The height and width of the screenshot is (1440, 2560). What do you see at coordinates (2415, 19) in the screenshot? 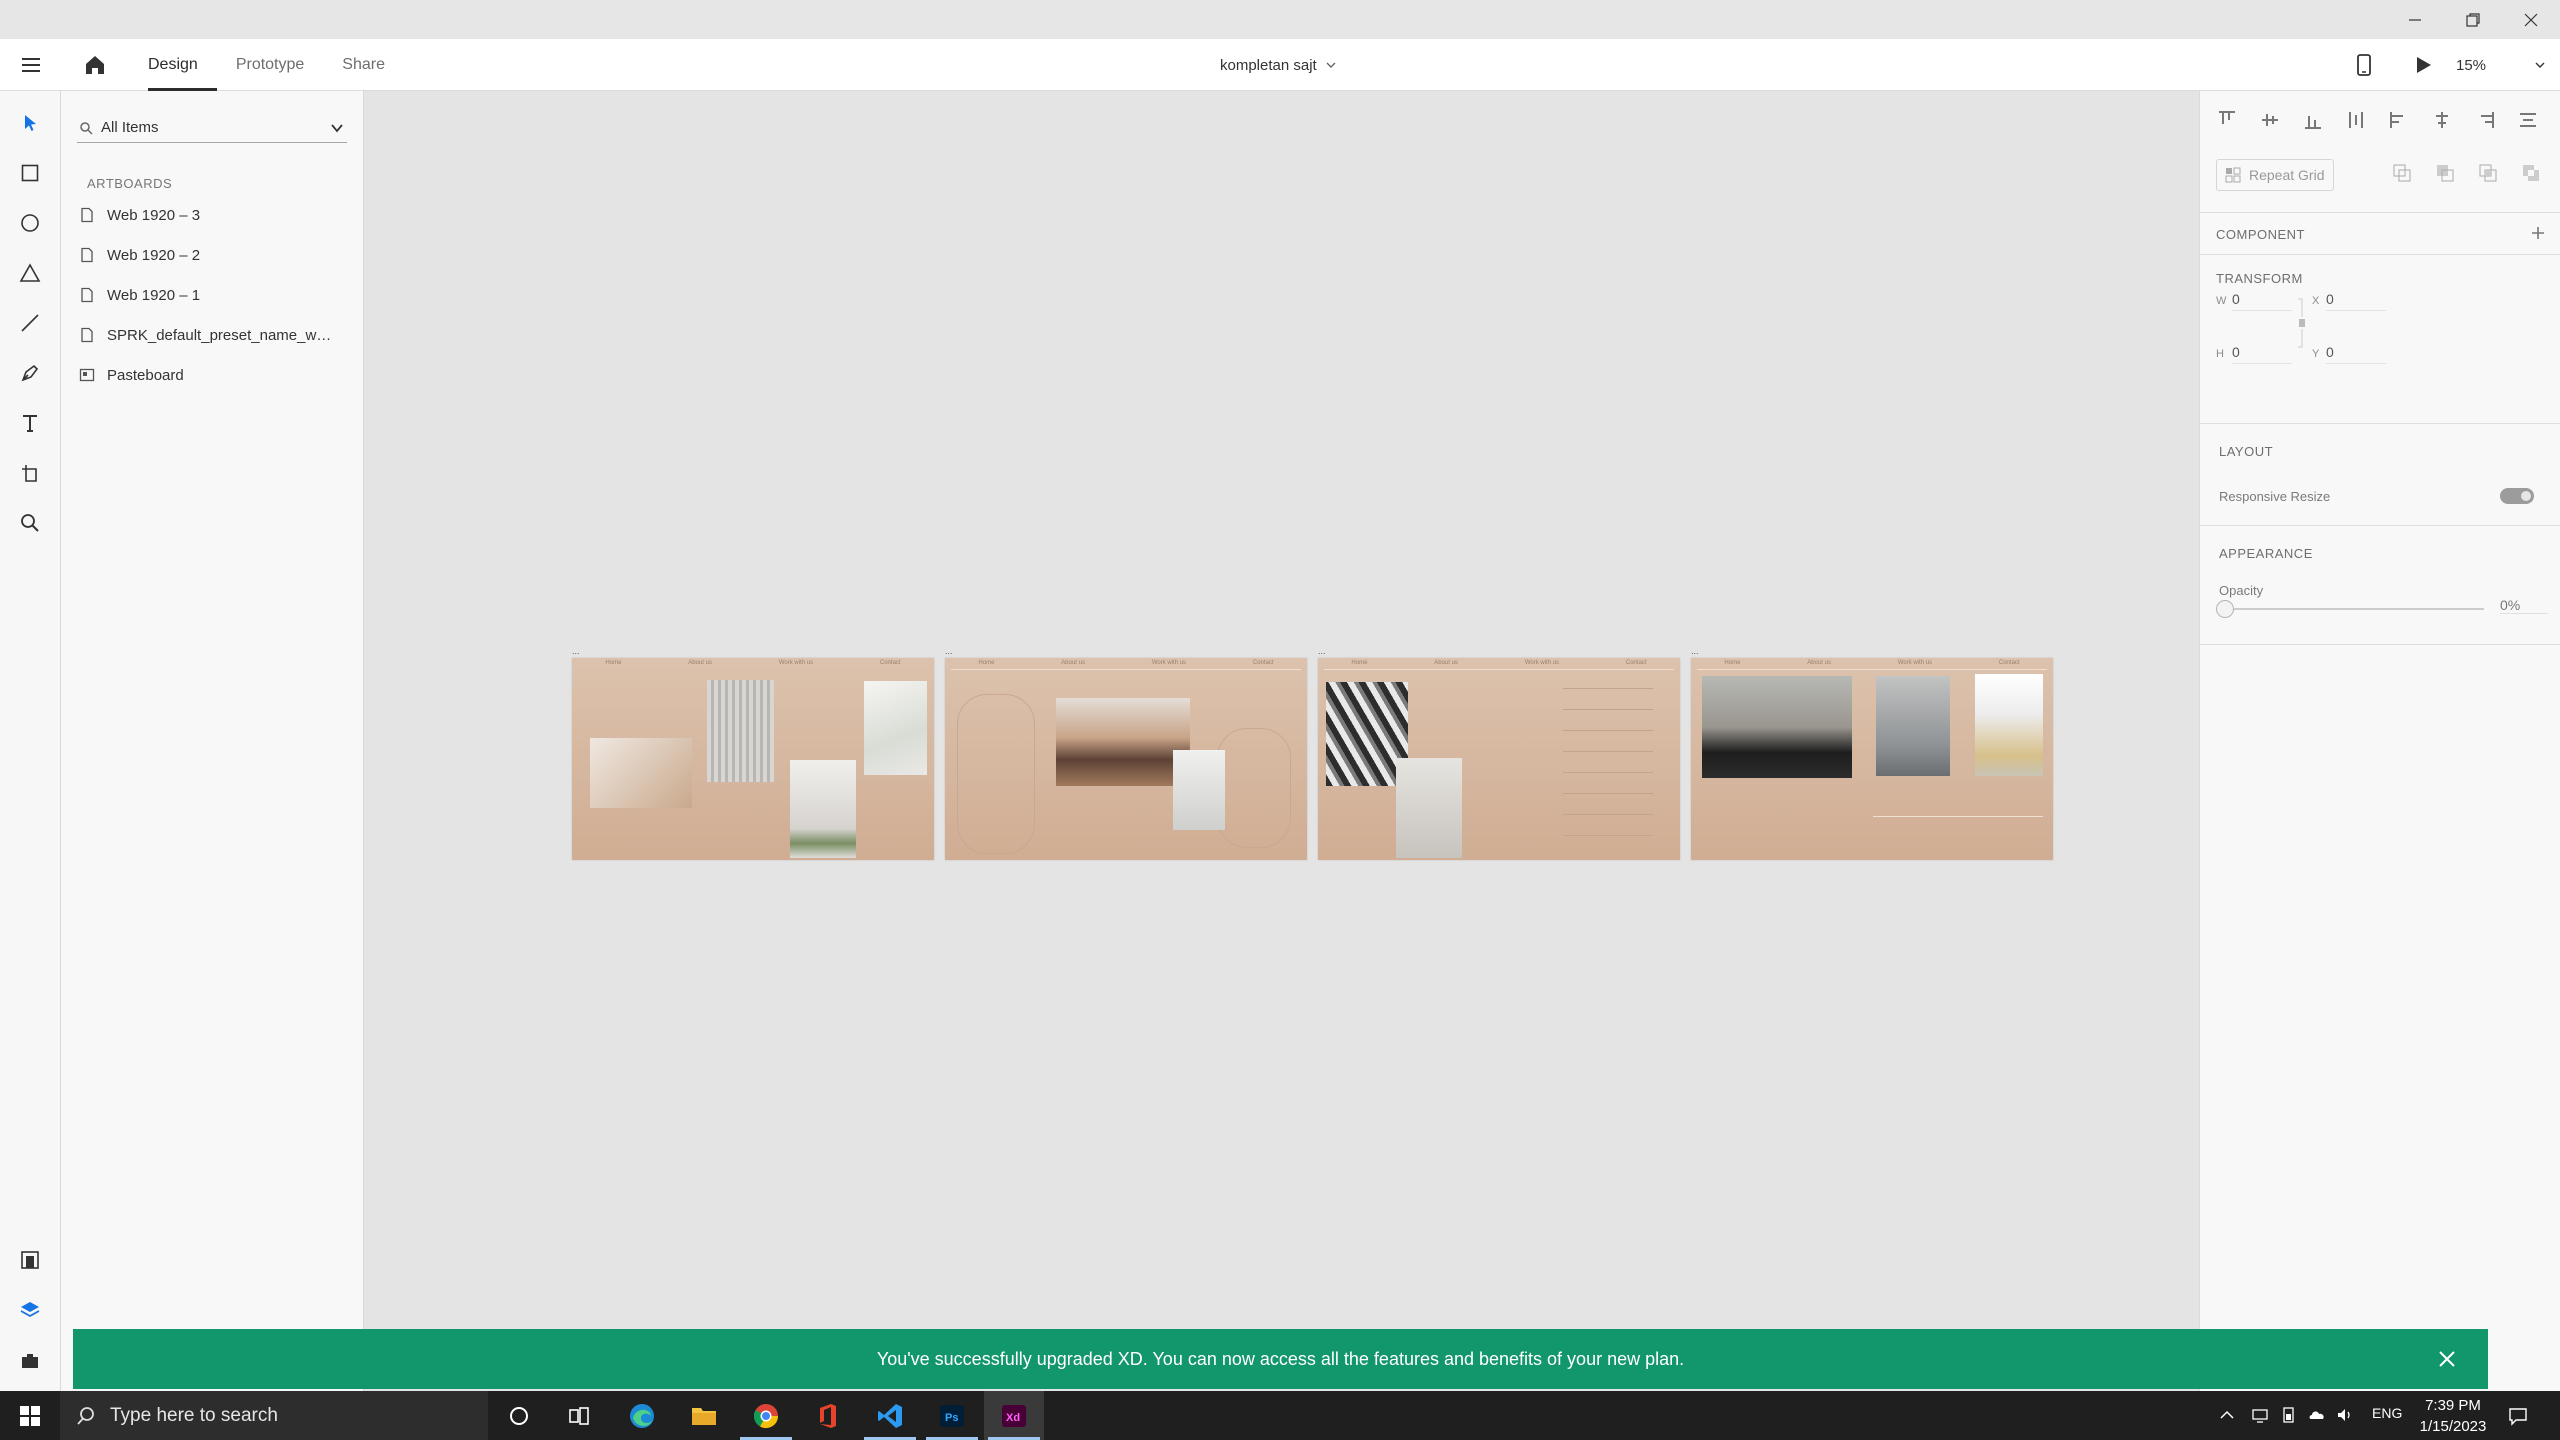
I see `minimize-icon` at bounding box center [2415, 19].